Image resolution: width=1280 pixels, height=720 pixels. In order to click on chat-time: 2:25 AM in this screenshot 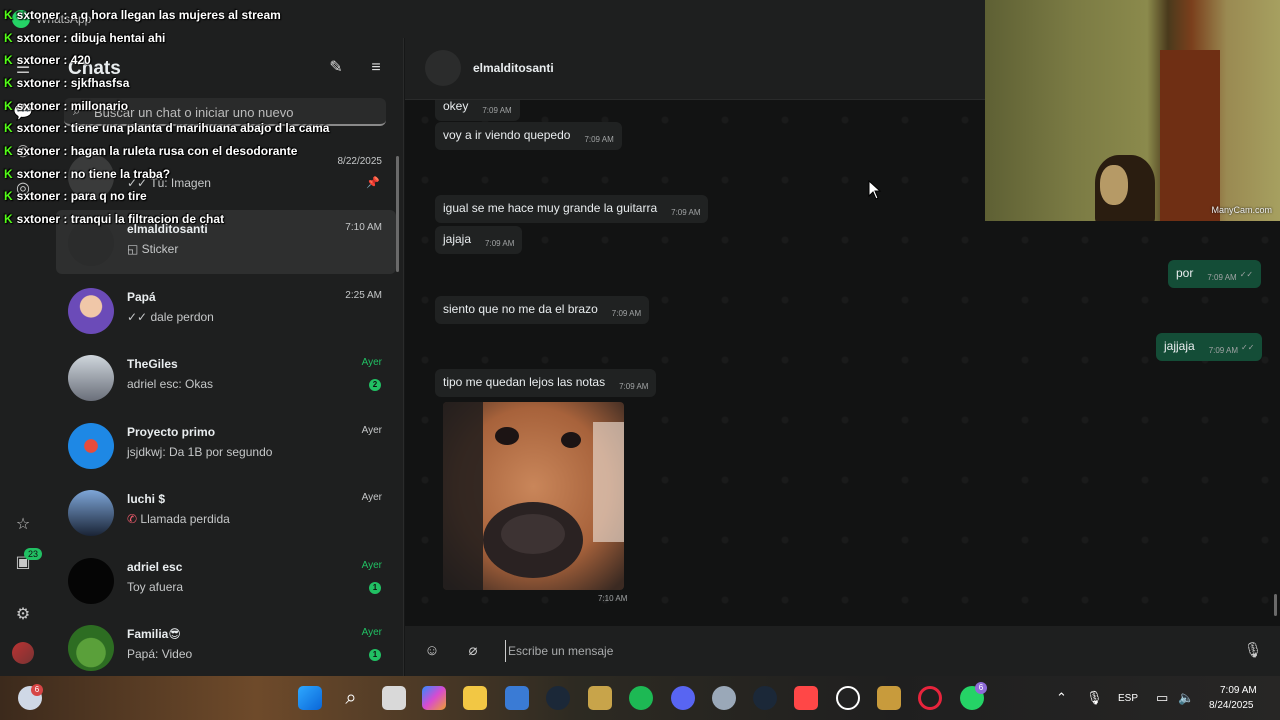, I will do `click(363, 295)`.